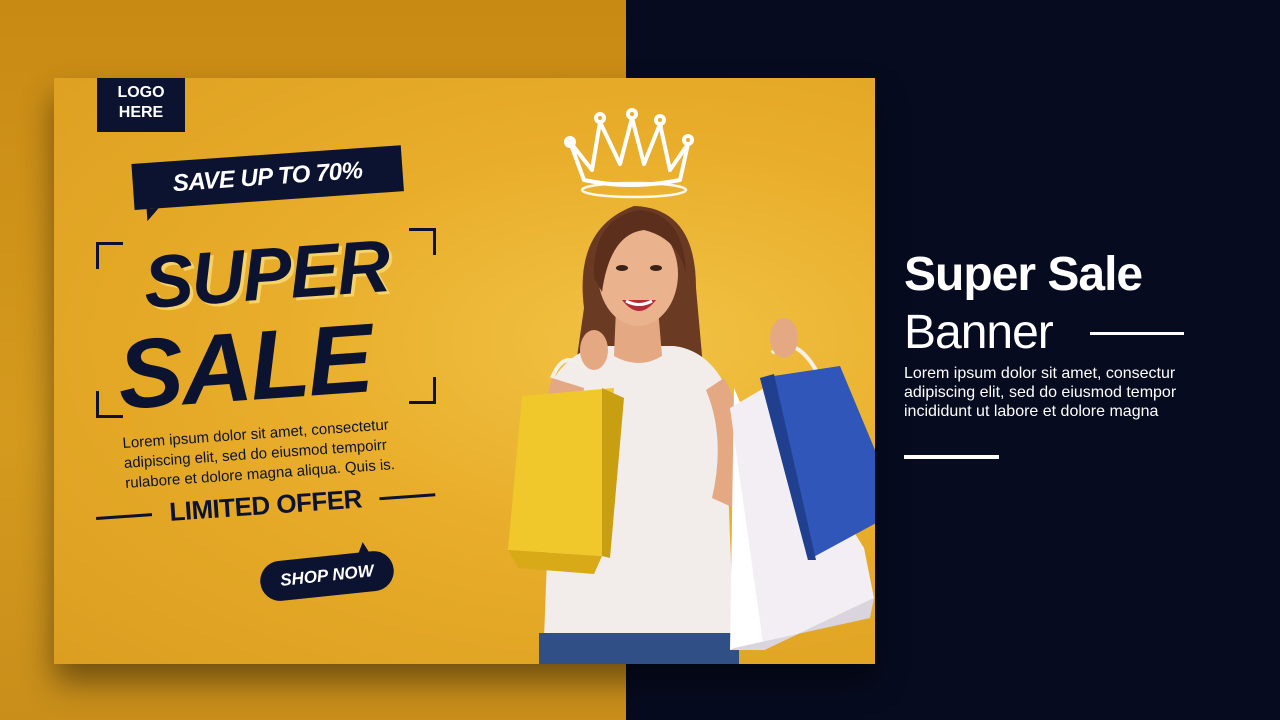  What do you see at coordinates (629, 153) in the screenshot?
I see `crown-icon` at bounding box center [629, 153].